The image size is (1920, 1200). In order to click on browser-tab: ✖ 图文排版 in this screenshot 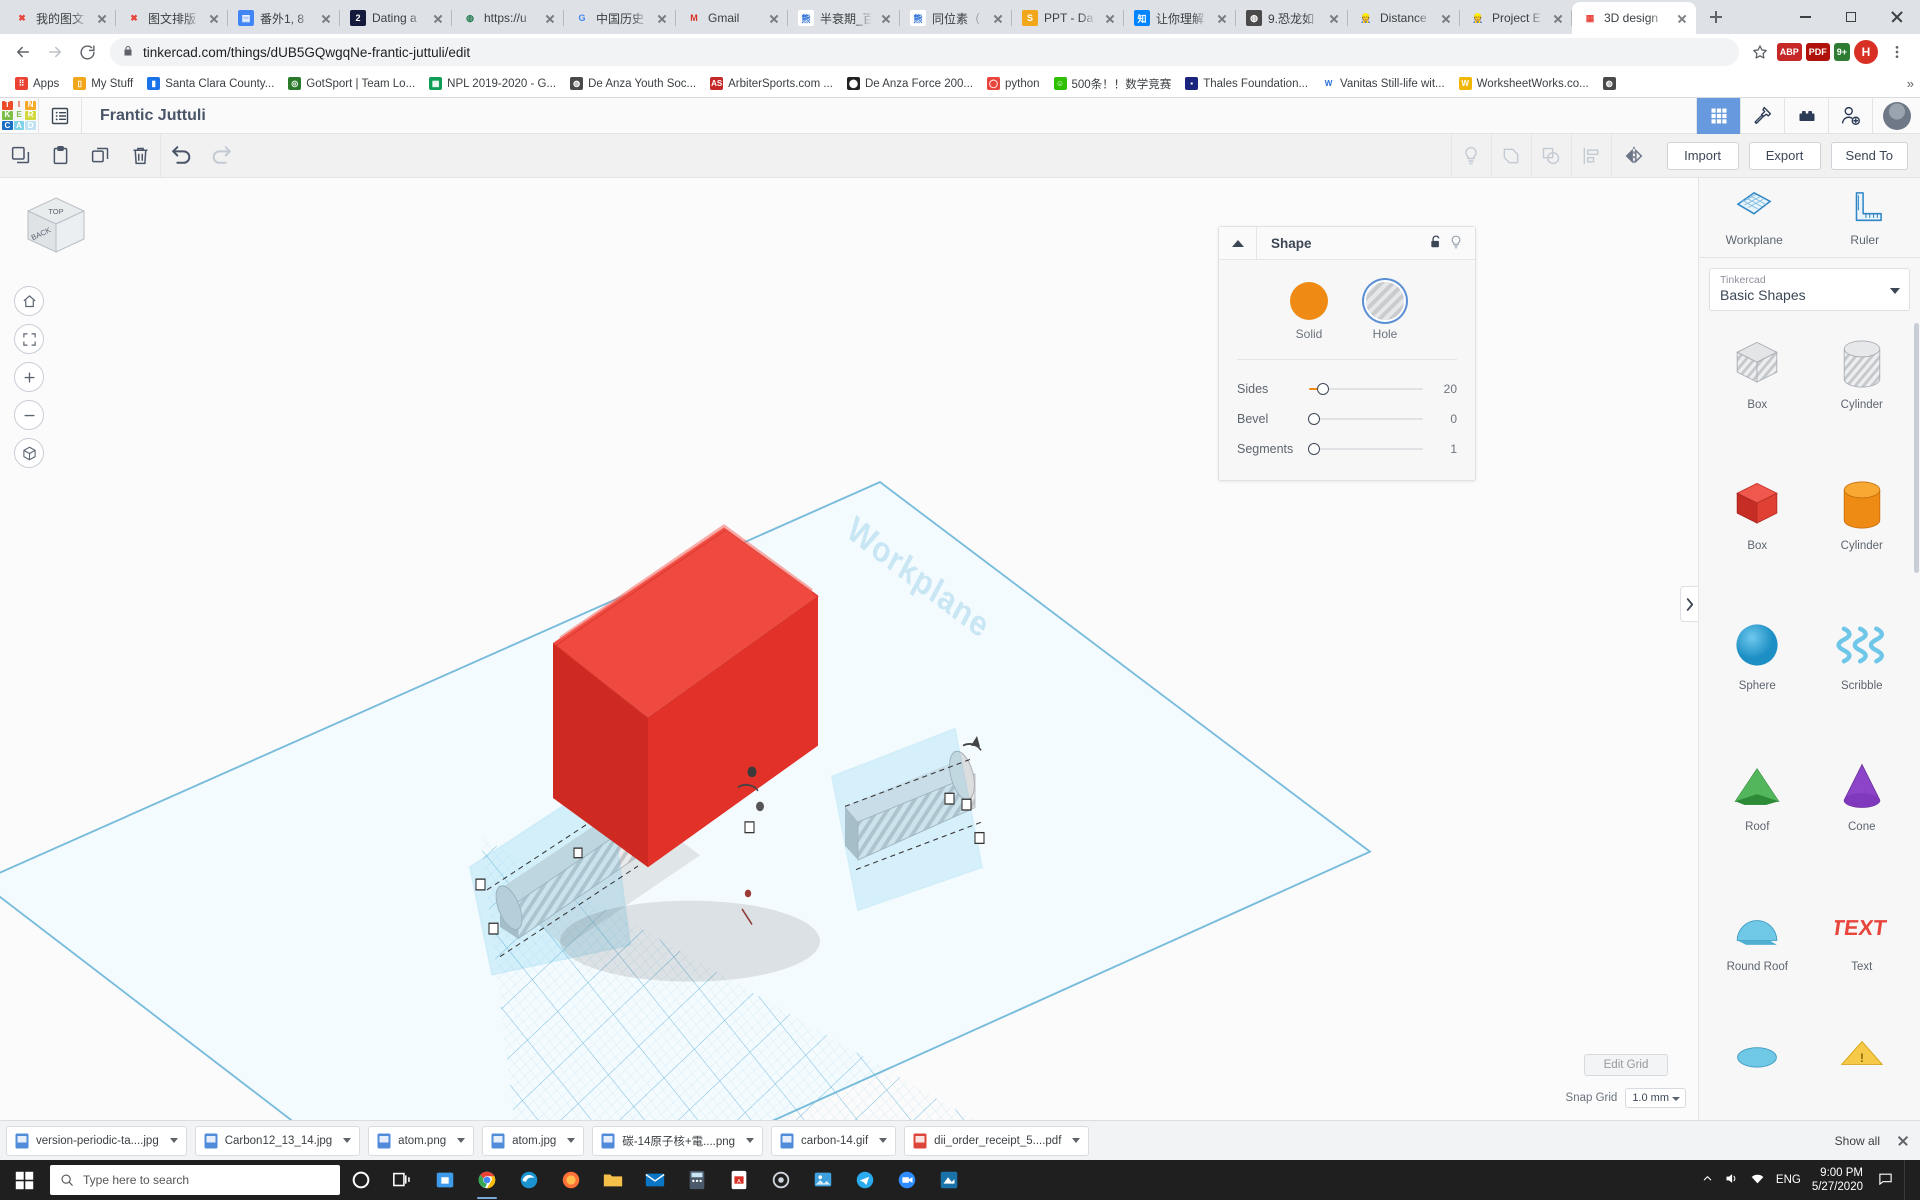, I will do `click(172, 18)`.